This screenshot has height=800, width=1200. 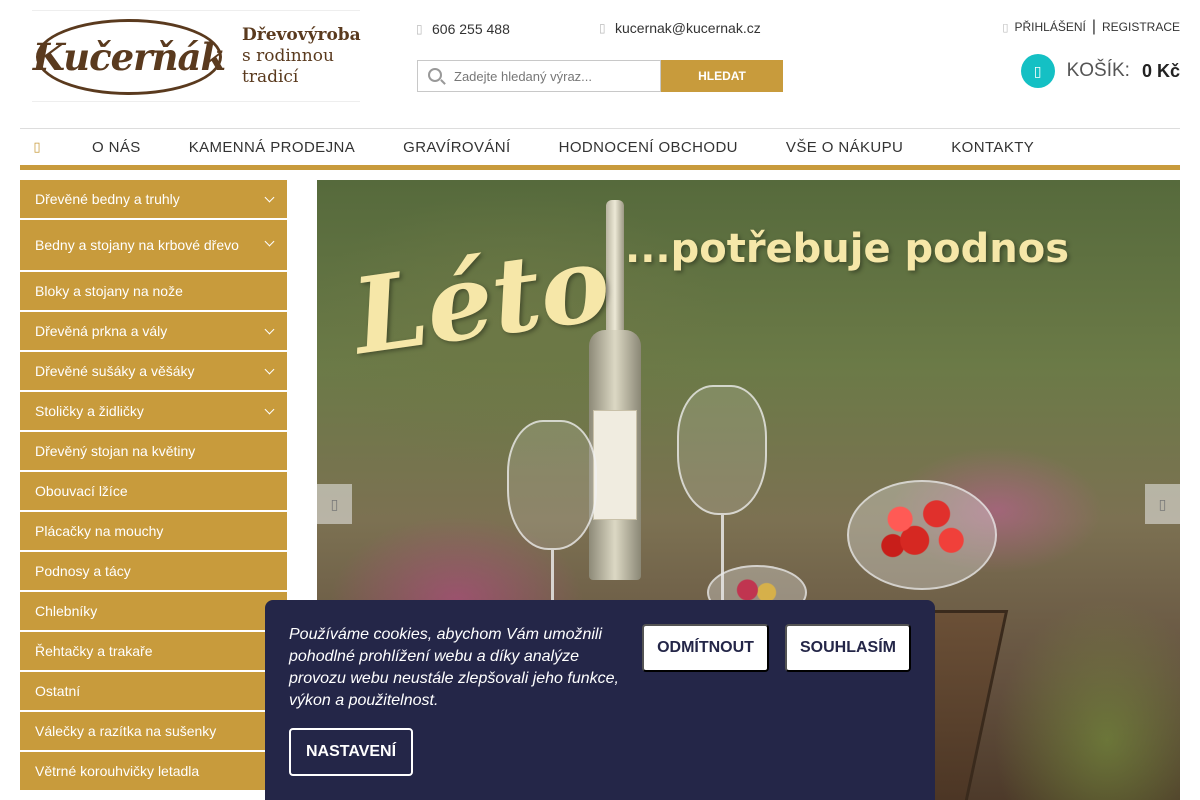 I want to click on category-item: Podnosy a tácy, so click(x=153, y=571).